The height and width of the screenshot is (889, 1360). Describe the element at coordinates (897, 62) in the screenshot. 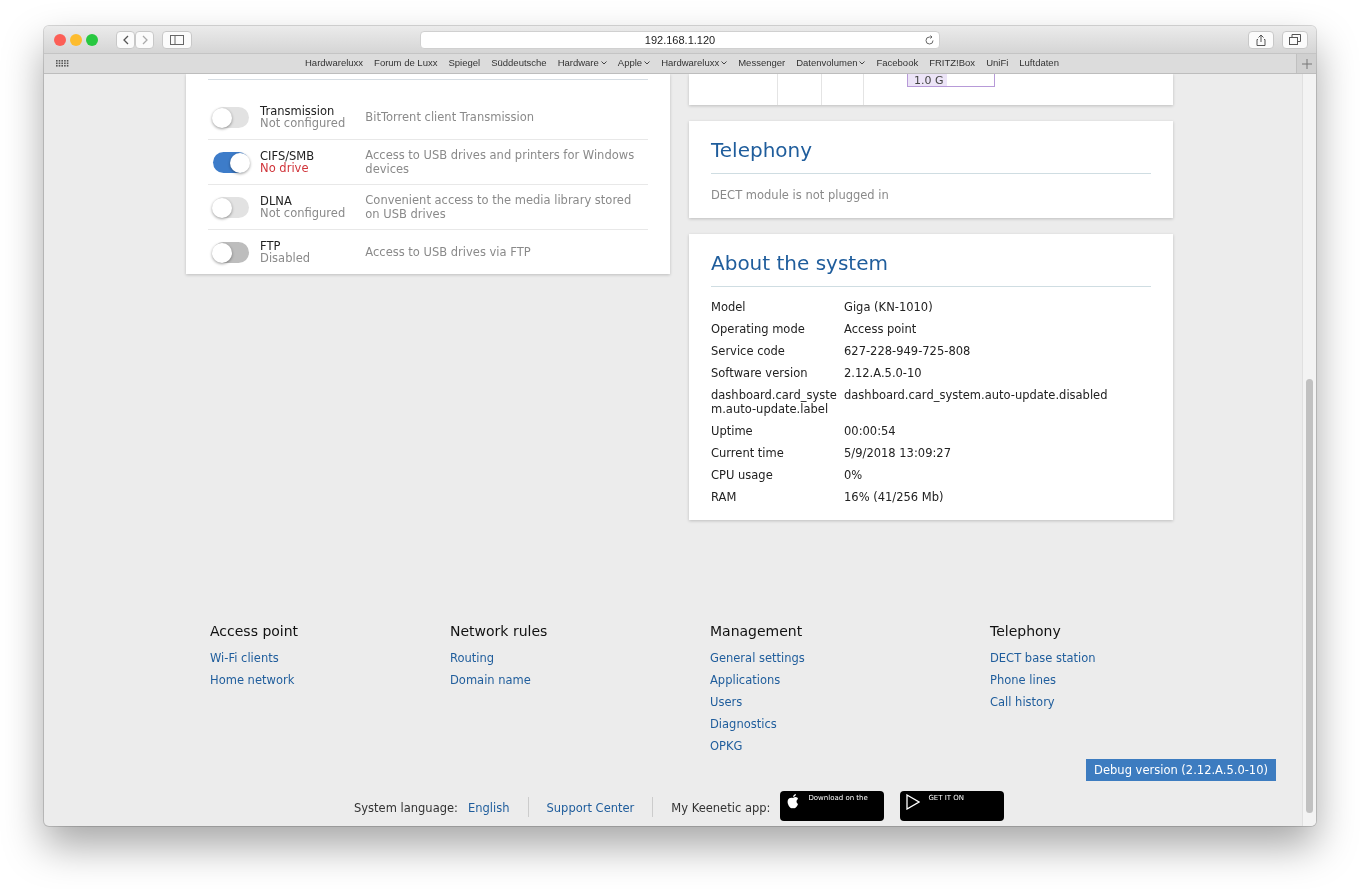

I see `bookmark-link: Facebook` at that location.